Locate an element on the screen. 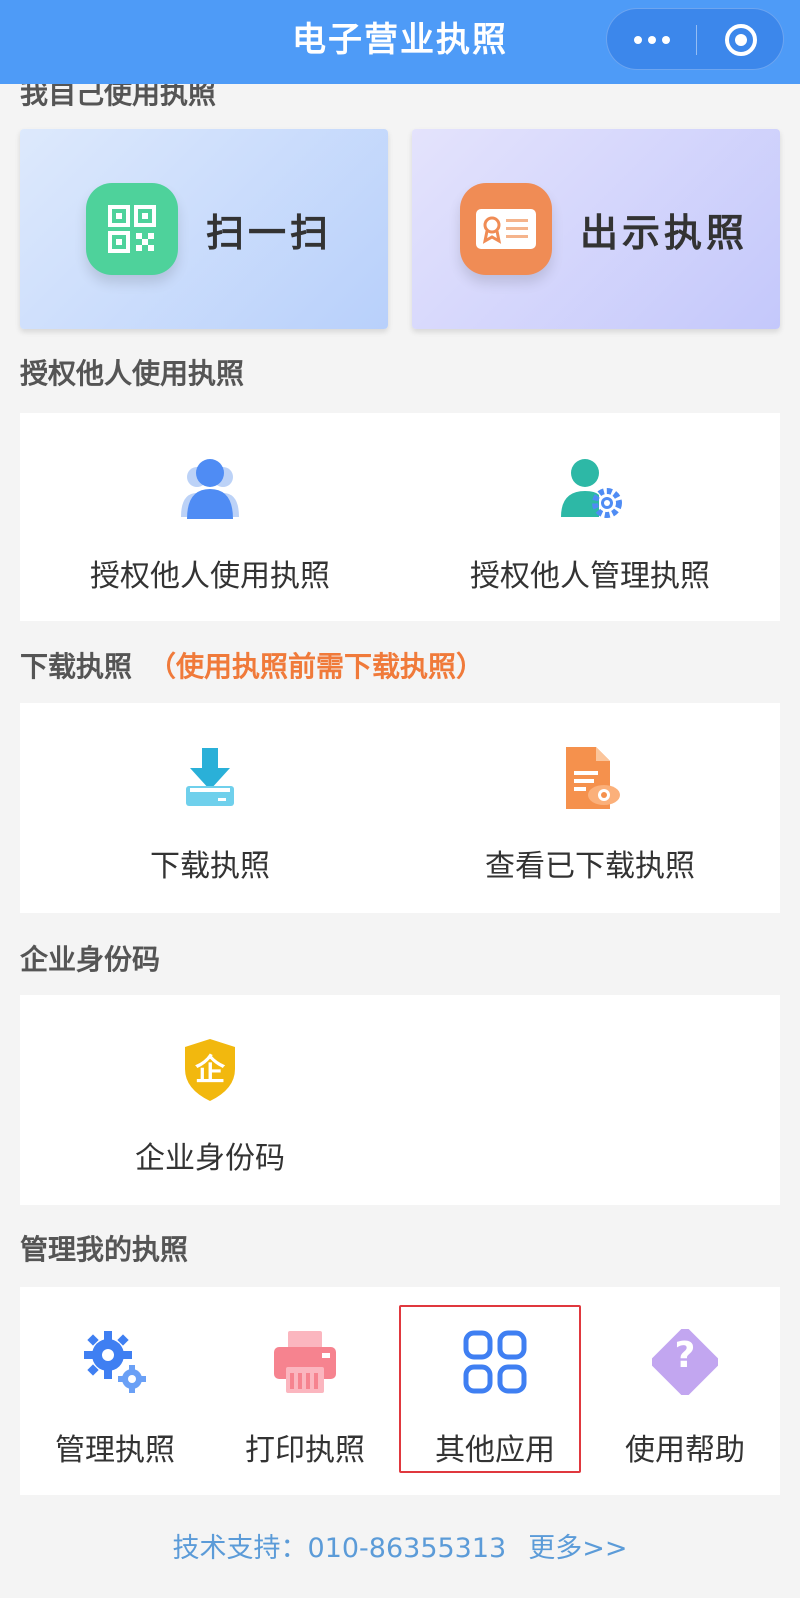  help-item: ? 使用帮助 is located at coordinates (685, 1391).